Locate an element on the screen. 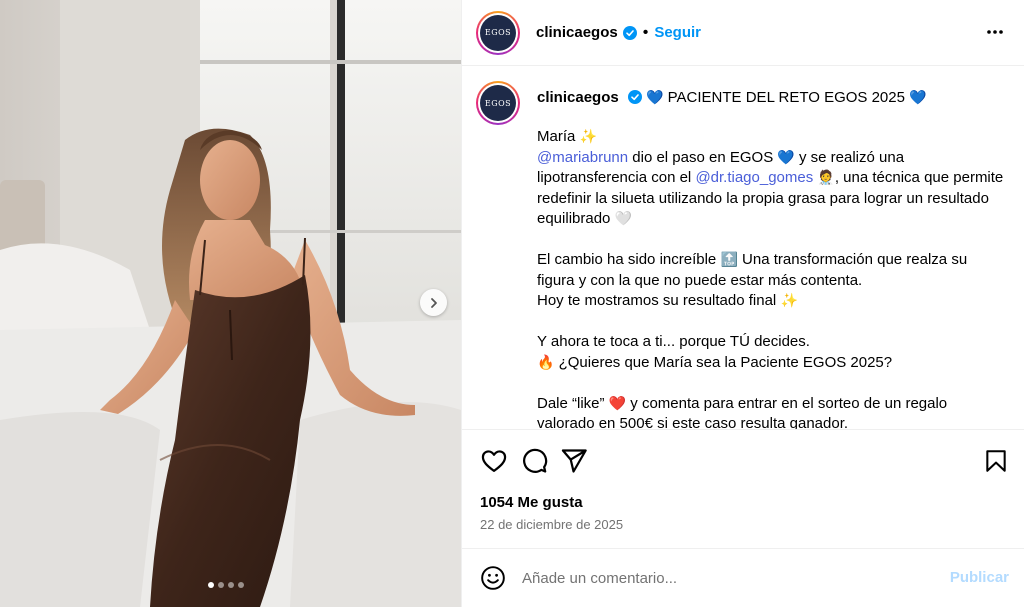  next-slide-button is located at coordinates (433, 302).